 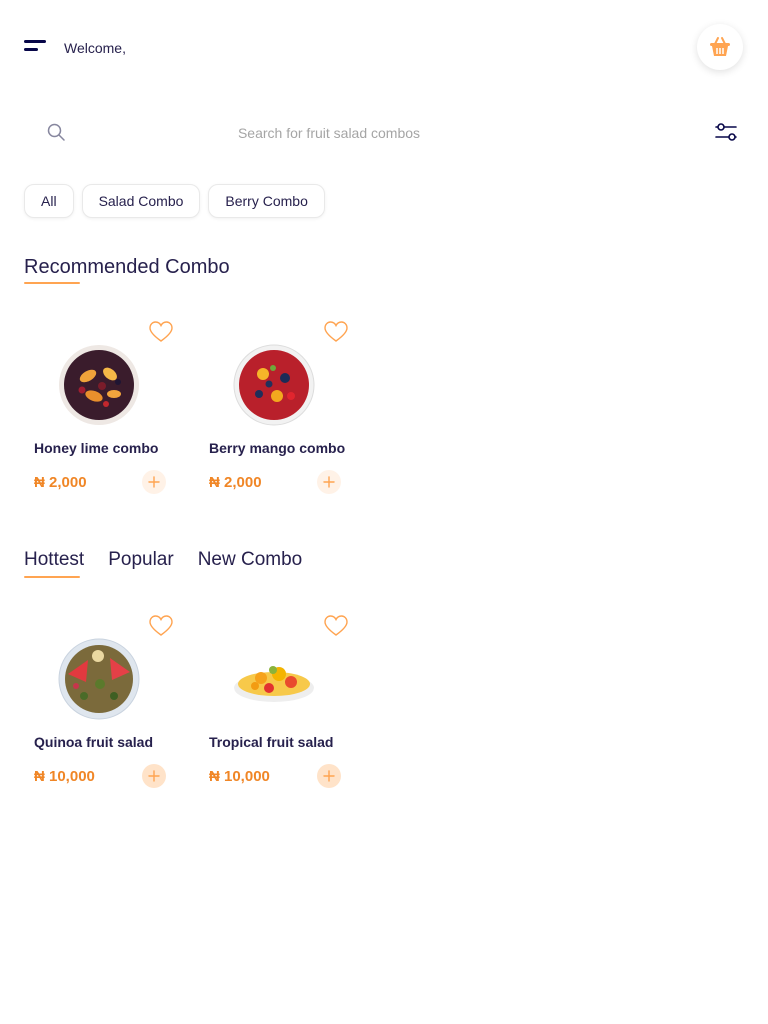 I want to click on basket-button, so click(x=720, y=47).